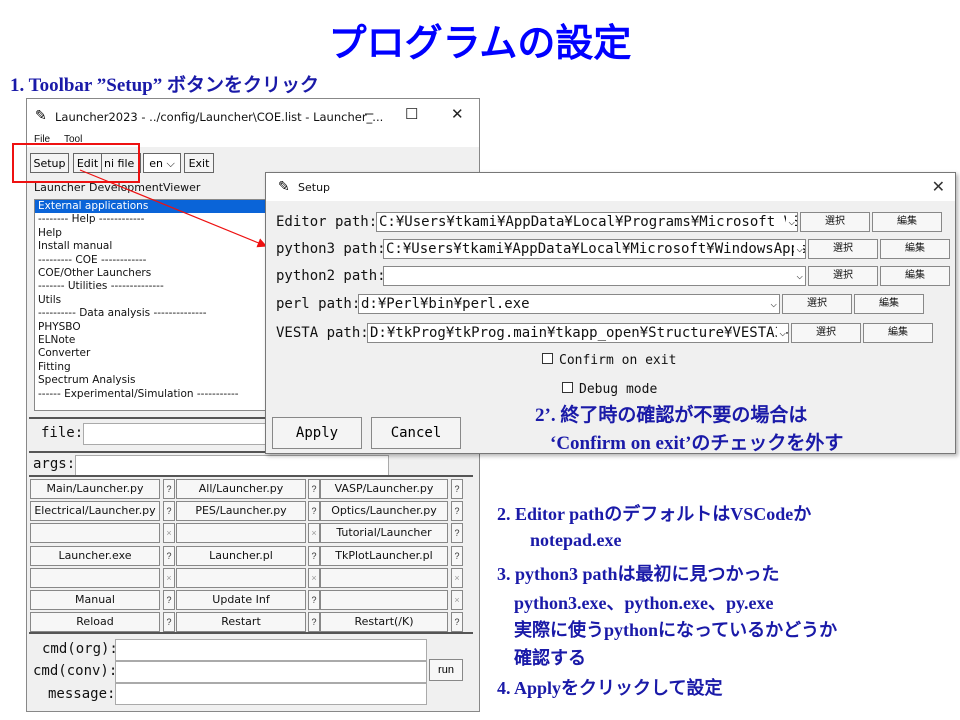 Image resolution: width=960 pixels, height=720 pixels. Describe the element at coordinates (550, 658) in the screenshot. I see `note-3-line4: 確認する` at that location.